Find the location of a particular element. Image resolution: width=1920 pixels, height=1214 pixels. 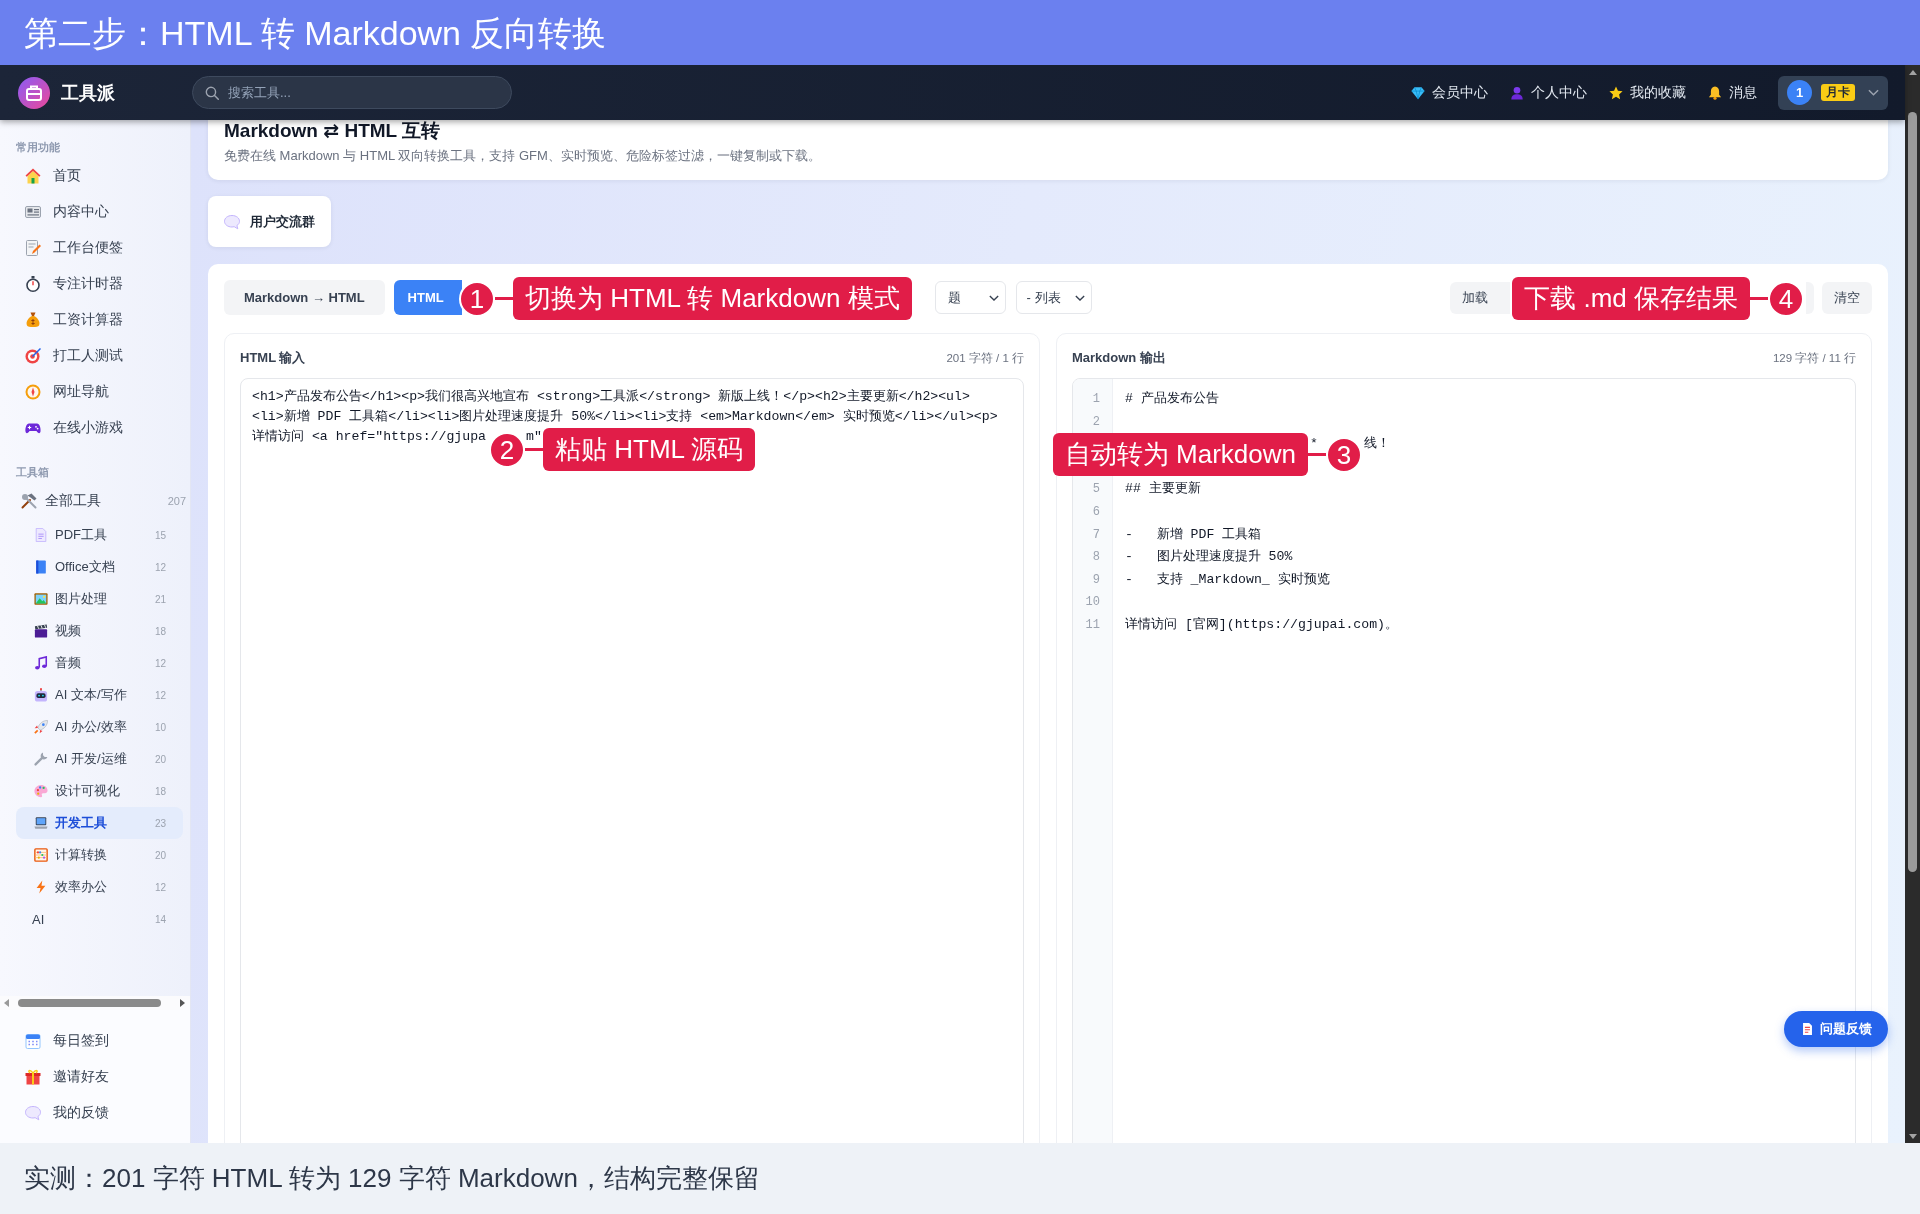

sidebar-item: 音频 12 is located at coordinates (99, 663).